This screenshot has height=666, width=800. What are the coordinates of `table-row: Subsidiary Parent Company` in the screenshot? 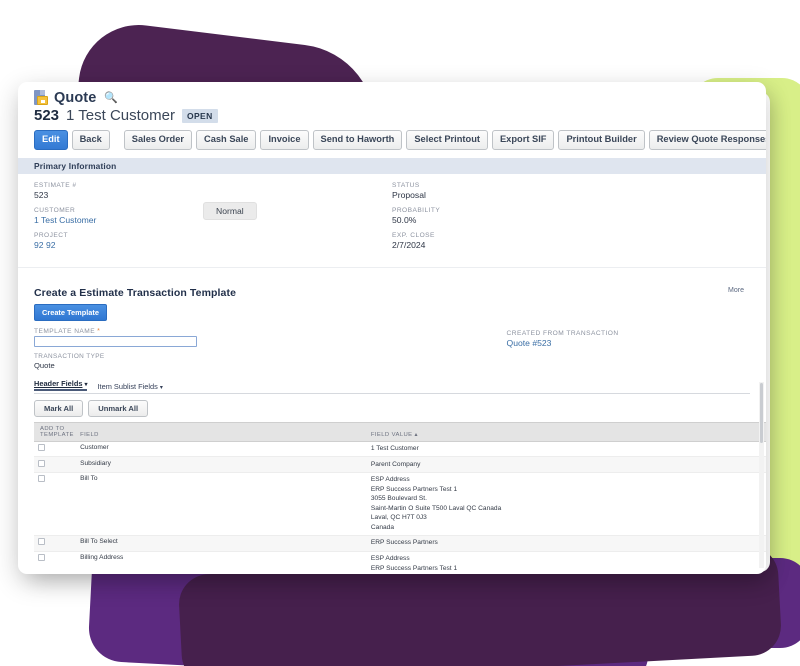 It's located at (400, 464).